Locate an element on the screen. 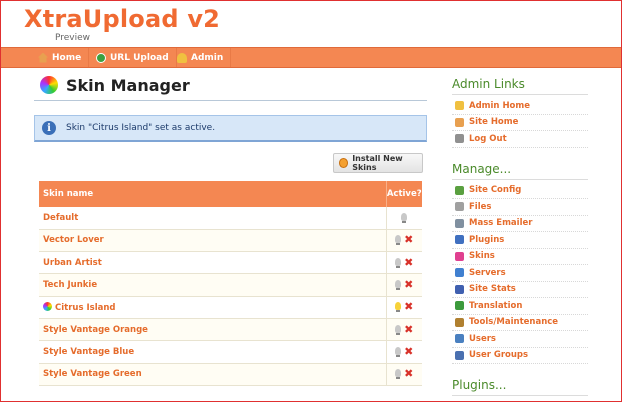 The width and height of the screenshot is (622, 402). info-message: Skin "Citrus Island" set as active. is located at coordinates (141, 128).